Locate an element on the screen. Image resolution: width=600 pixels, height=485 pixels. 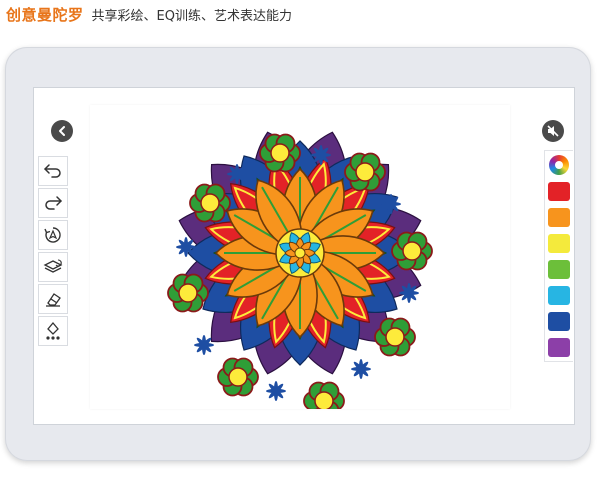
chevron-left-icon is located at coordinates (62, 131).